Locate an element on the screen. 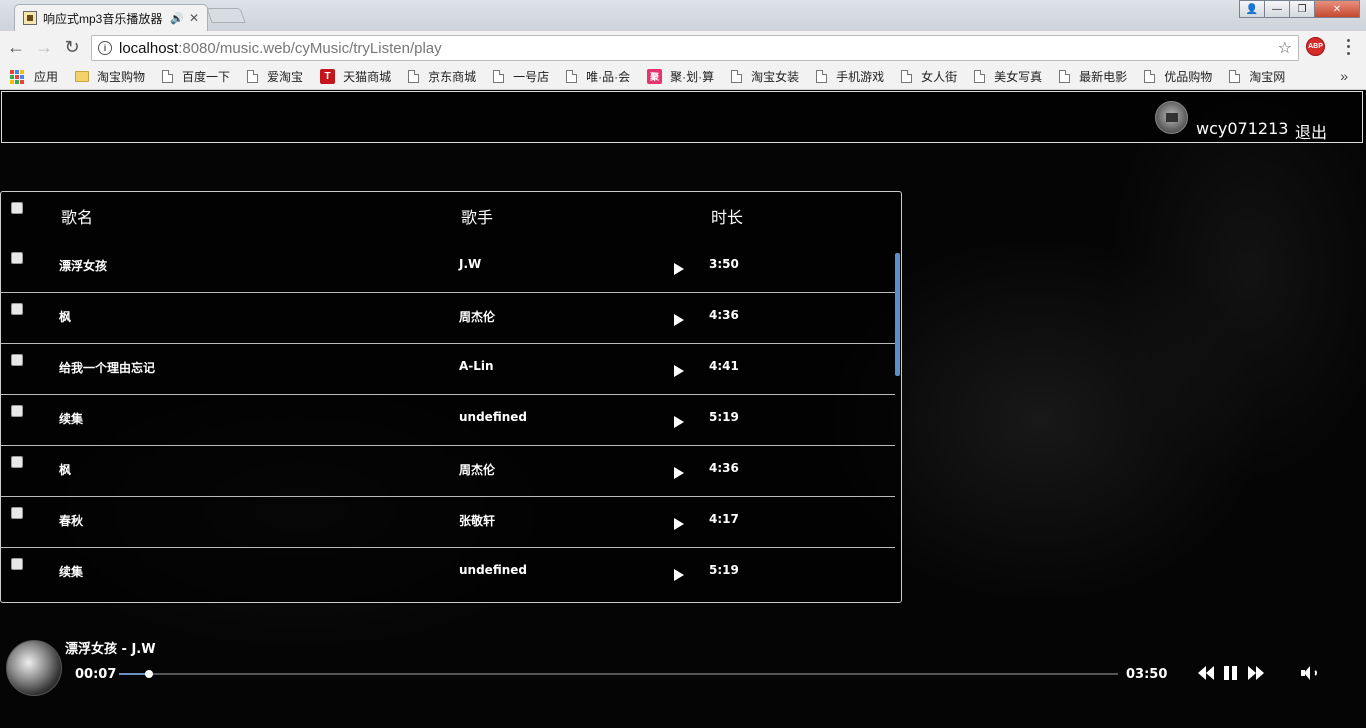 This screenshot has width=1366, height=728. song-name: 漂浮女孩 is located at coordinates (83, 265).